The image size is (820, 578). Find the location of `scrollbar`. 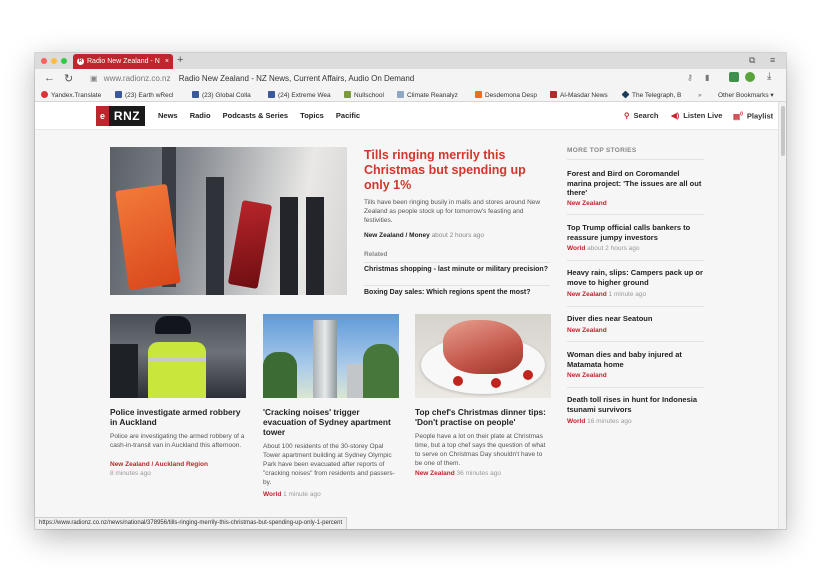

scrollbar is located at coordinates (782, 315).